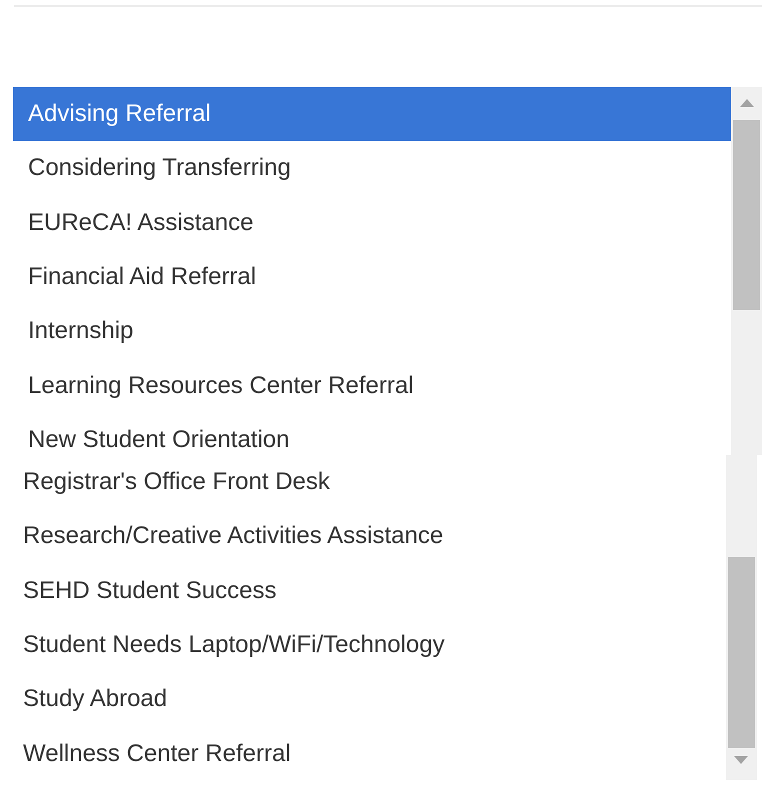  Describe the element at coordinates (363, 699) in the screenshot. I see `list-option: Study Abroad` at that location.